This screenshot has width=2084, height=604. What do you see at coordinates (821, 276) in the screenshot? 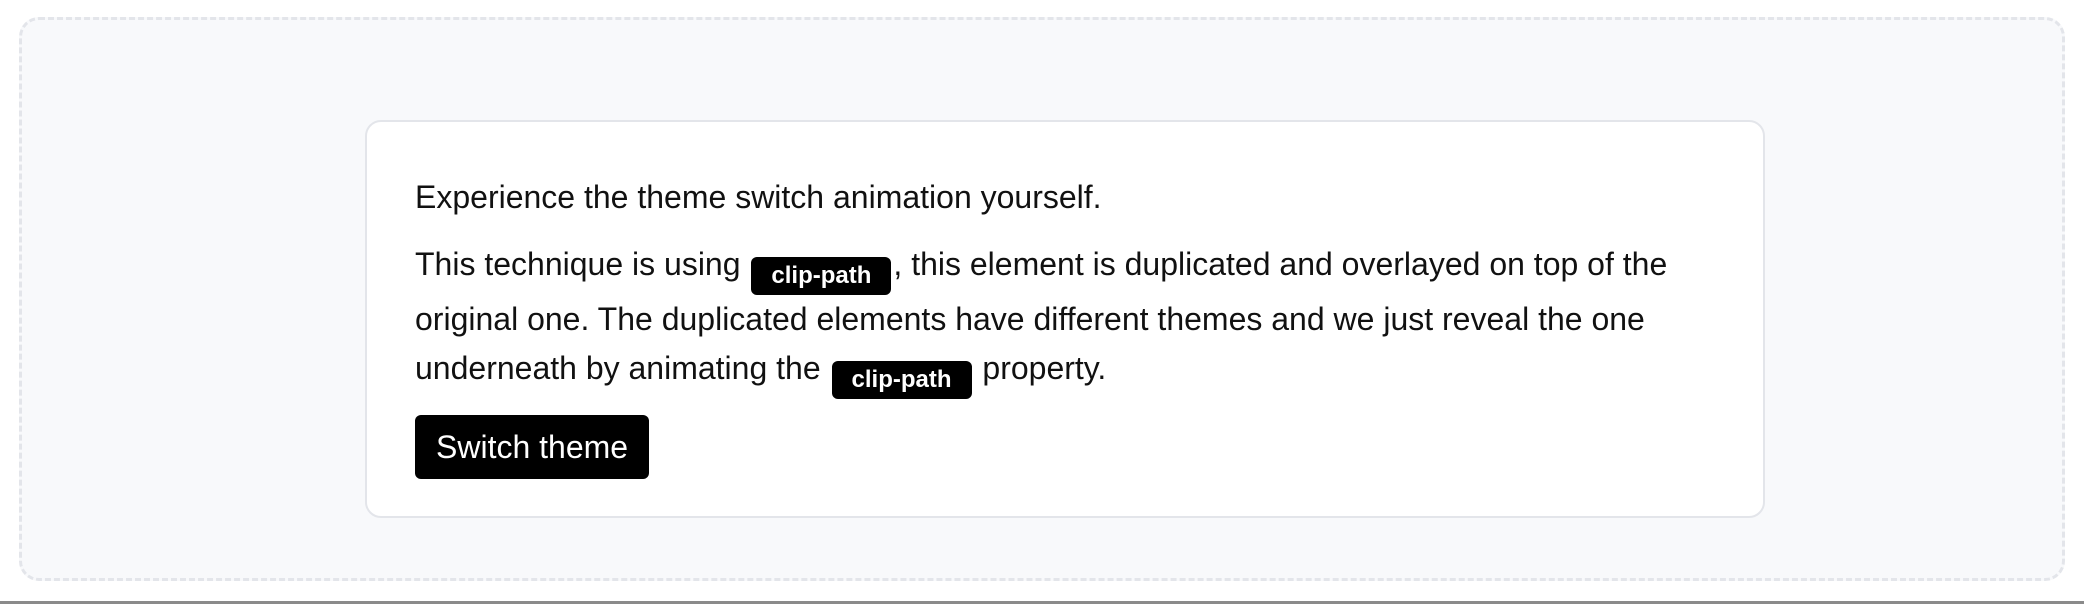
I see `code-chip-clip-path: clip-path` at bounding box center [821, 276].